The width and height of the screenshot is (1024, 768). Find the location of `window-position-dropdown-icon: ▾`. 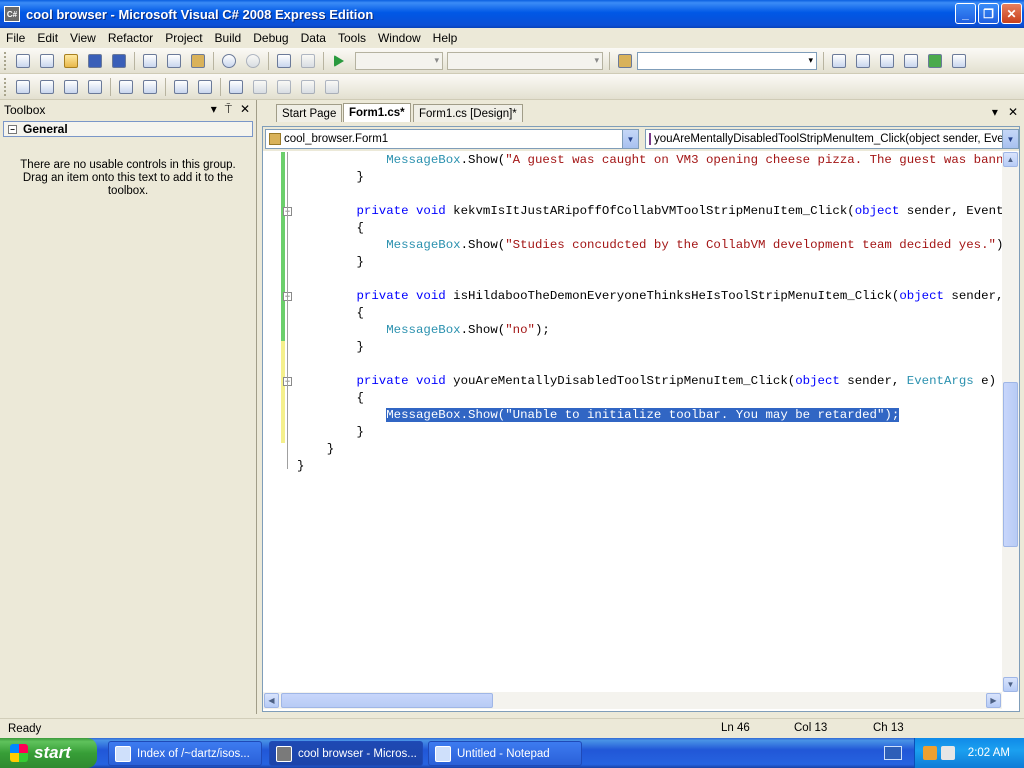

window-position-dropdown-icon: ▾ is located at coordinates (214, 109).